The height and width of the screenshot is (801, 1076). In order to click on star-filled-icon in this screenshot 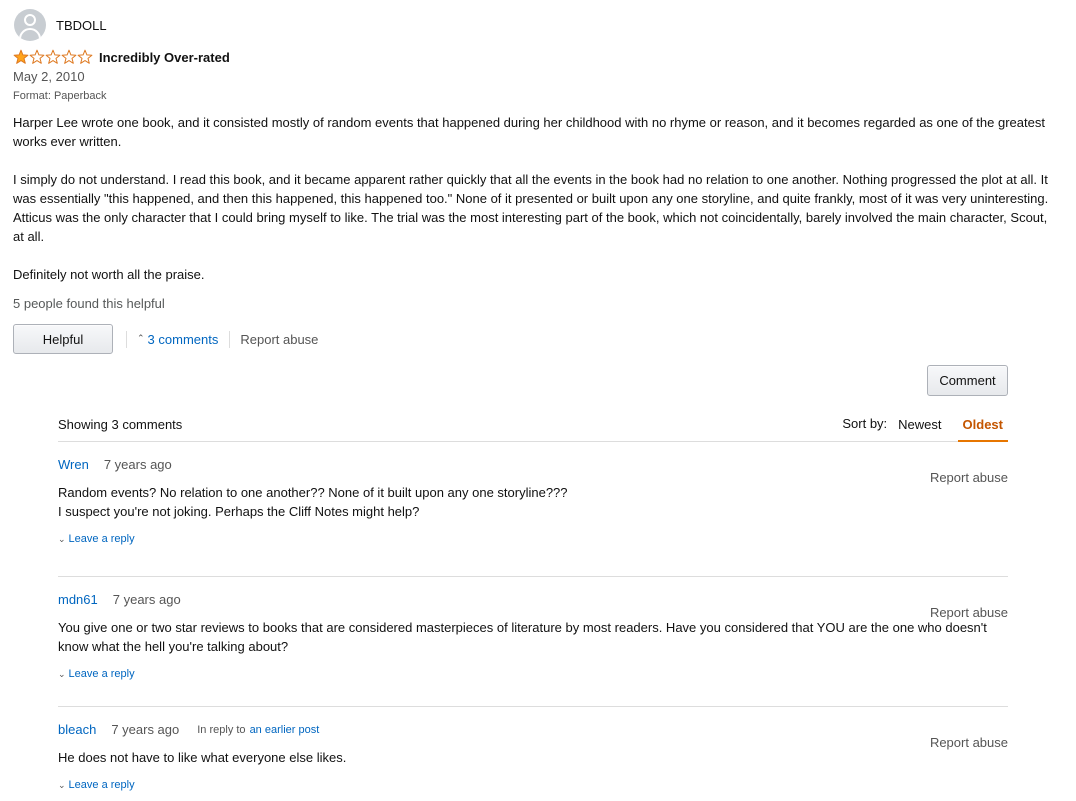, I will do `click(21, 56)`.